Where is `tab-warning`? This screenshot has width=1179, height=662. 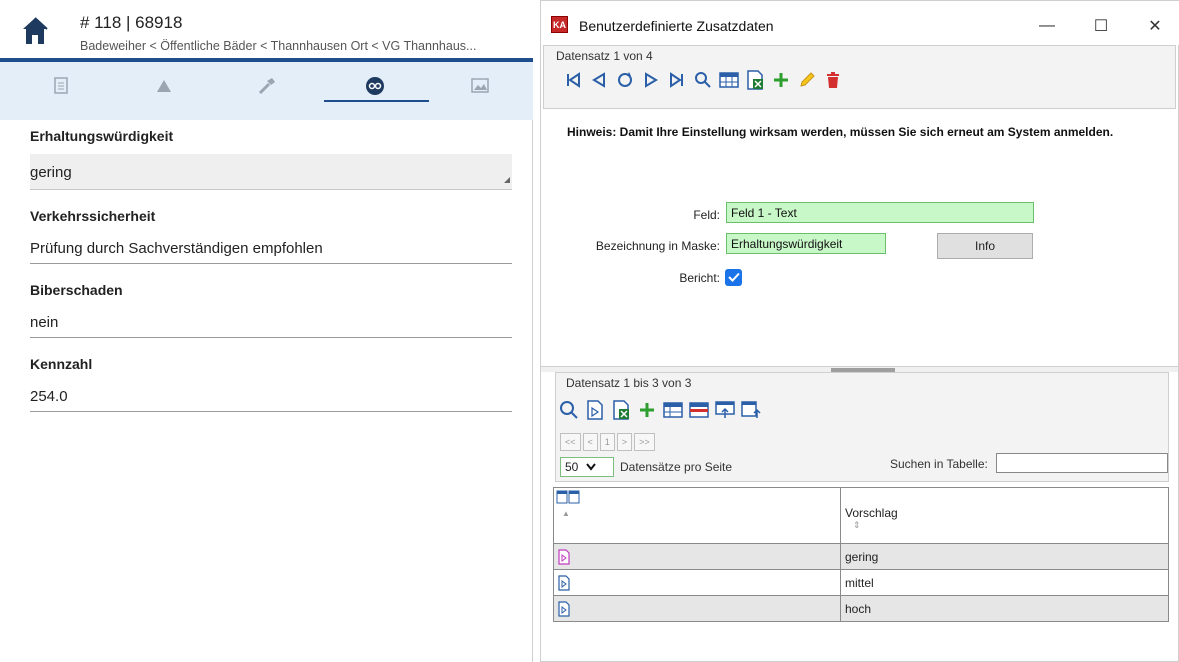 tab-warning is located at coordinates (164, 88).